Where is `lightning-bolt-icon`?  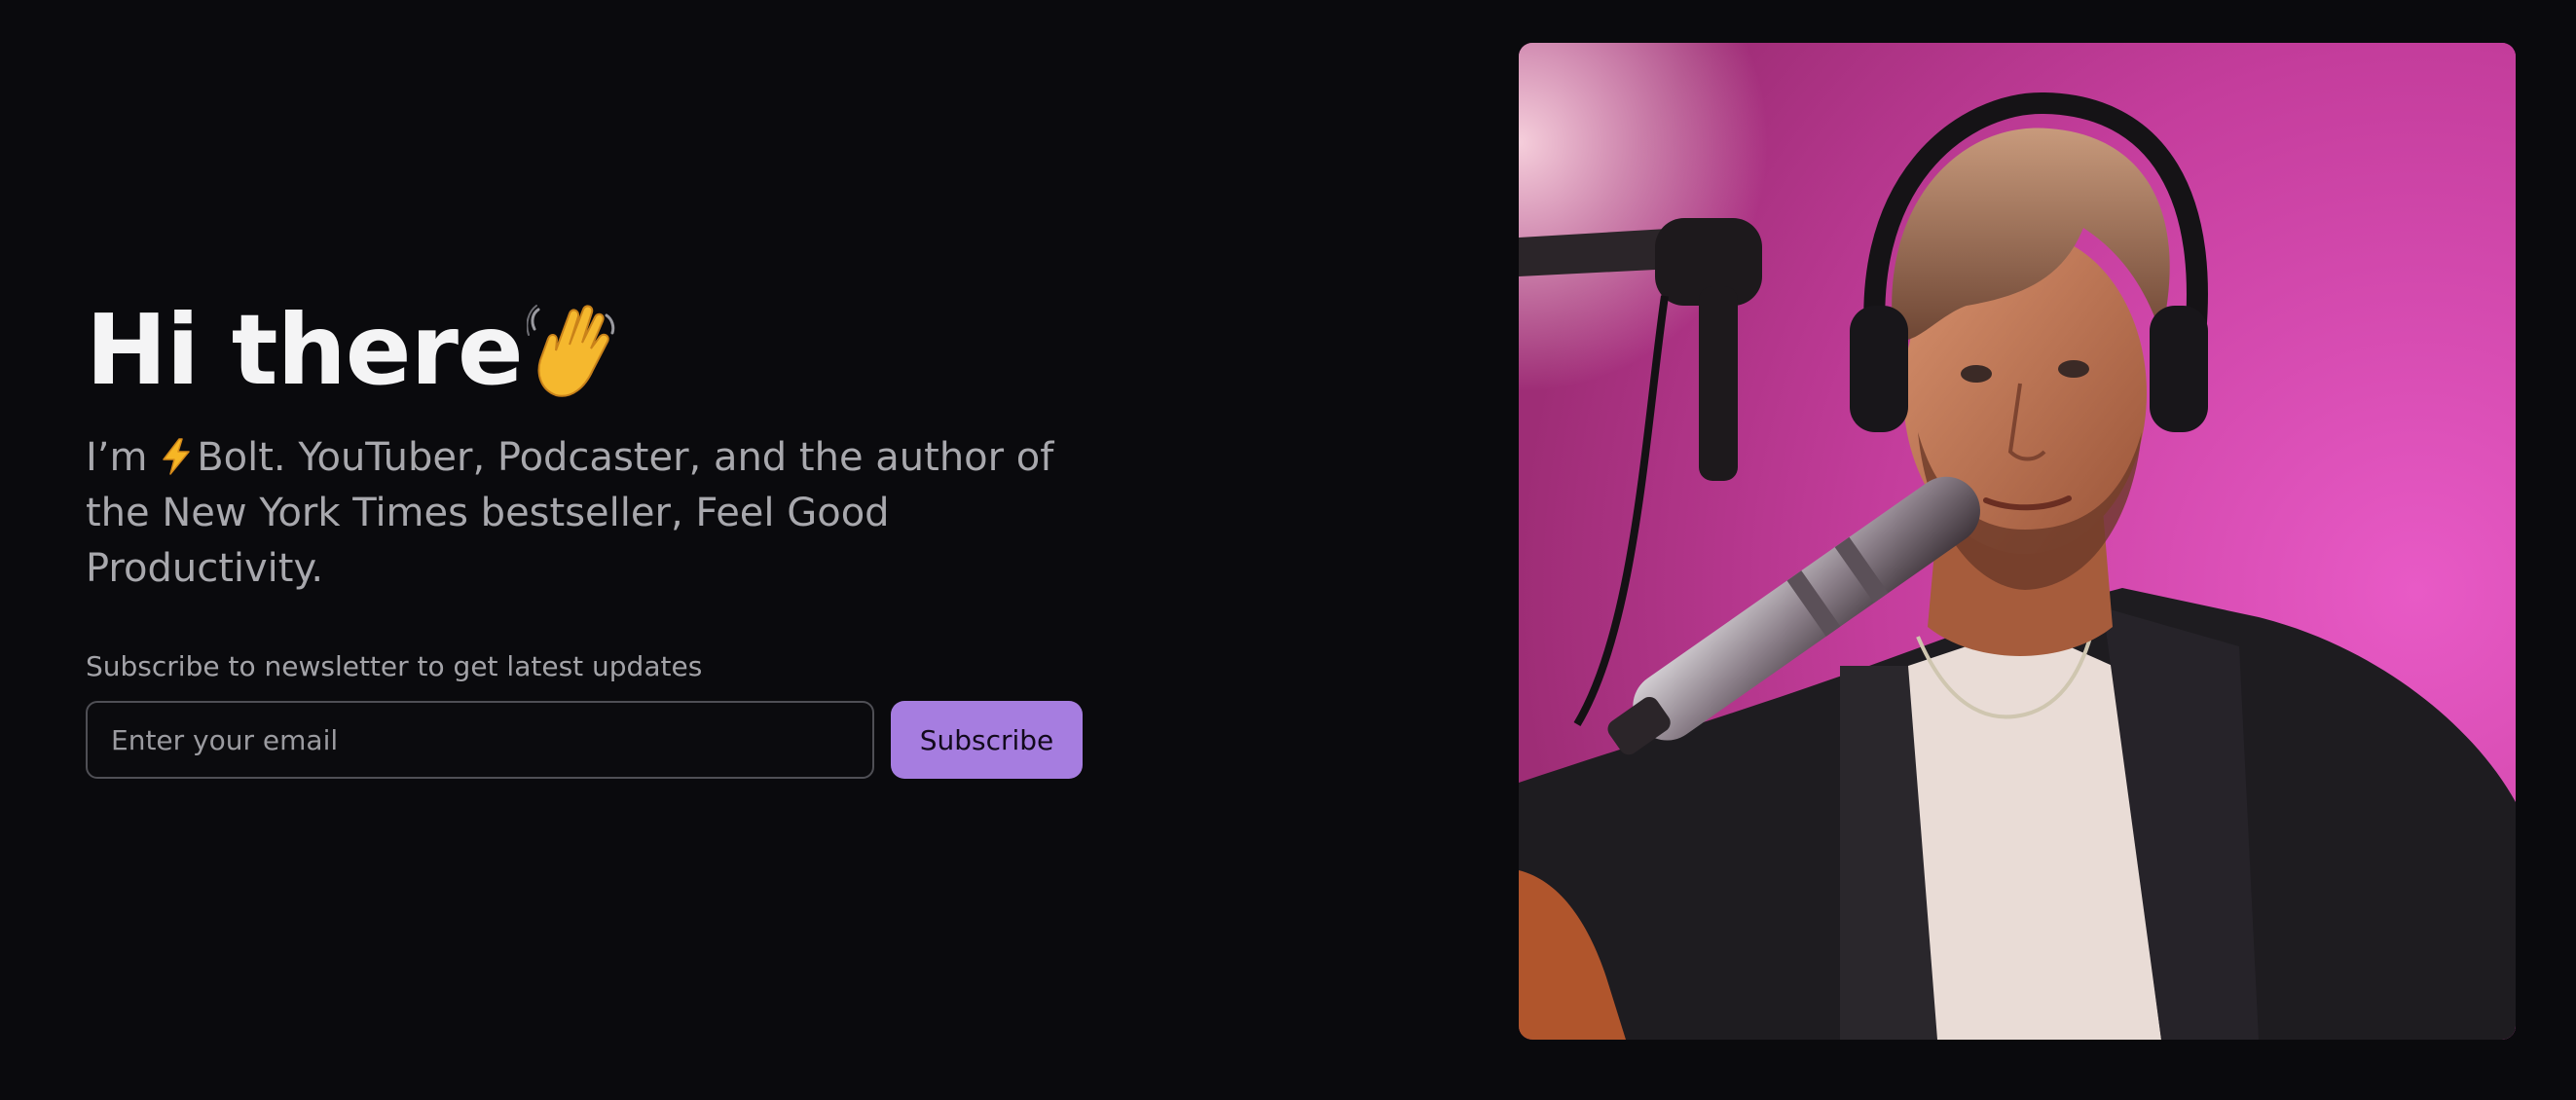
lightning-bolt-icon is located at coordinates (176, 456).